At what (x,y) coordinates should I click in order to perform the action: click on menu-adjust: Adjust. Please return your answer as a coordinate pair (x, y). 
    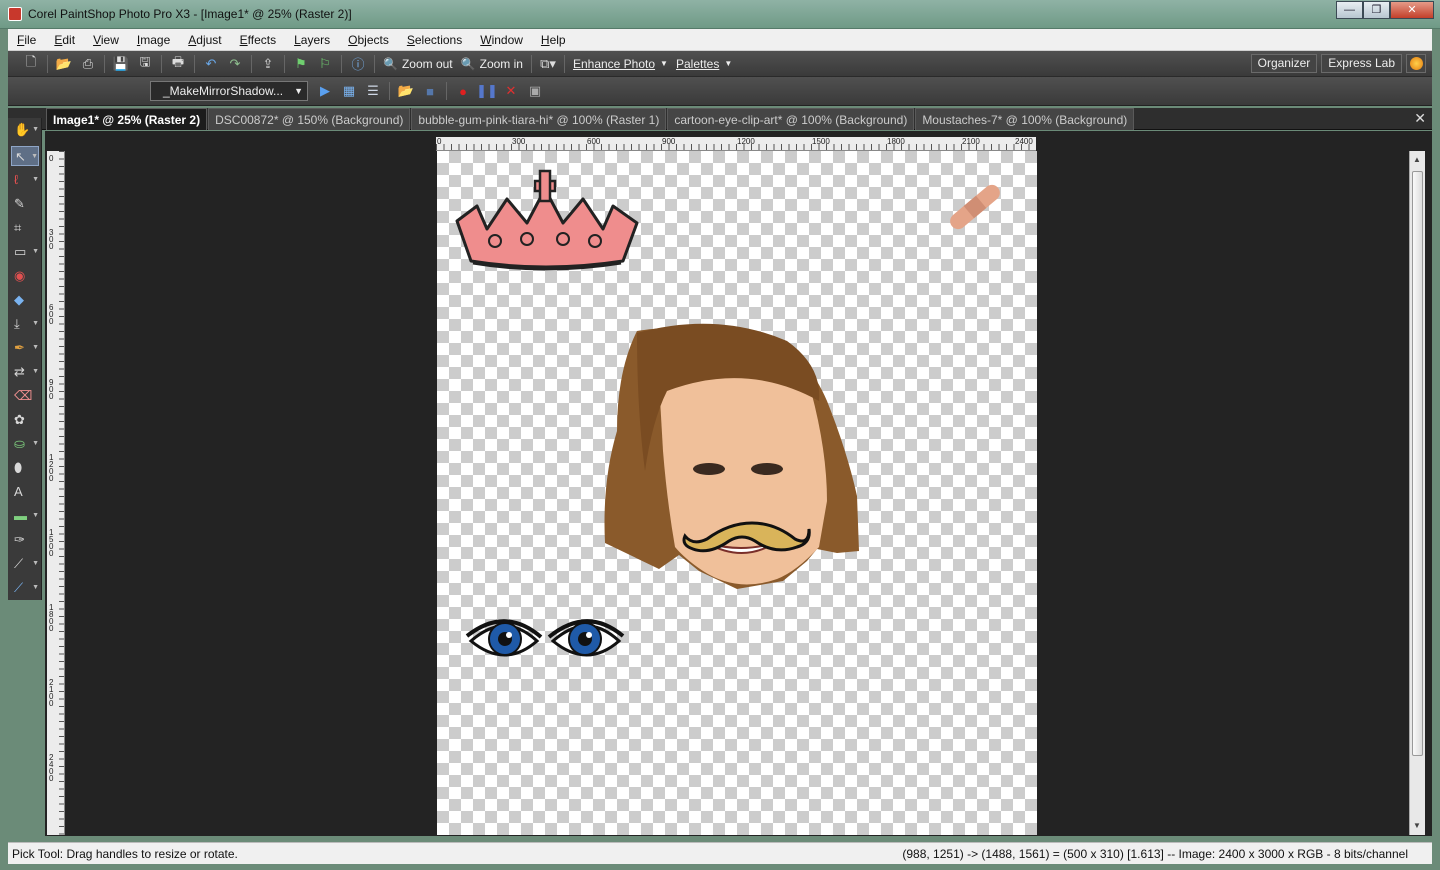
    Looking at the image, I should click on (204, 40).